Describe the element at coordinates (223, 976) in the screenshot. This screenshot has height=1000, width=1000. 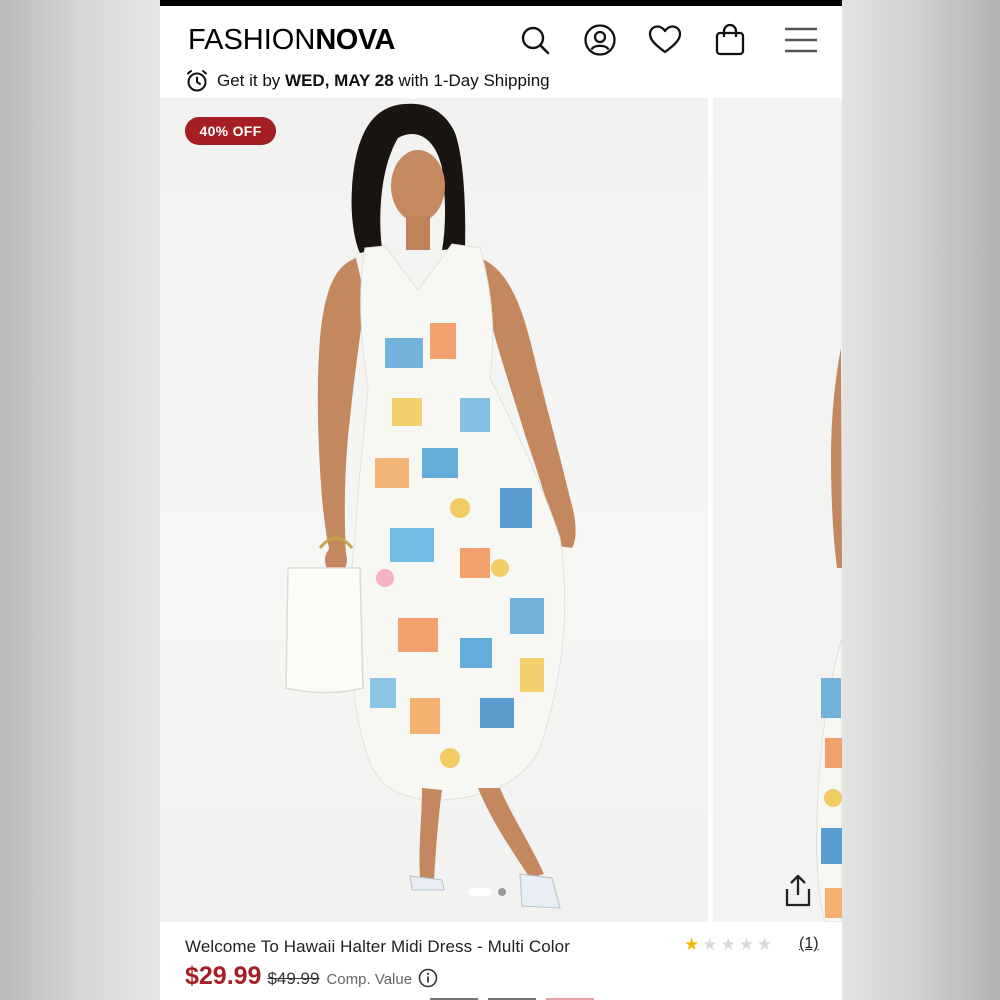
I see `sale-price: $29.99` at that location.